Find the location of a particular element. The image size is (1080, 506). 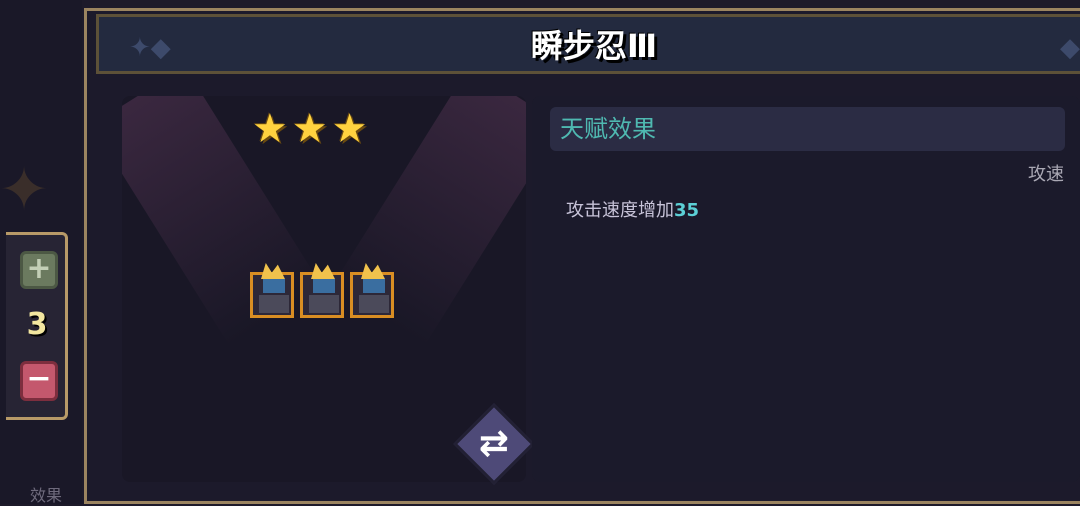

minus-button: − is located at coordinates (39, 381).